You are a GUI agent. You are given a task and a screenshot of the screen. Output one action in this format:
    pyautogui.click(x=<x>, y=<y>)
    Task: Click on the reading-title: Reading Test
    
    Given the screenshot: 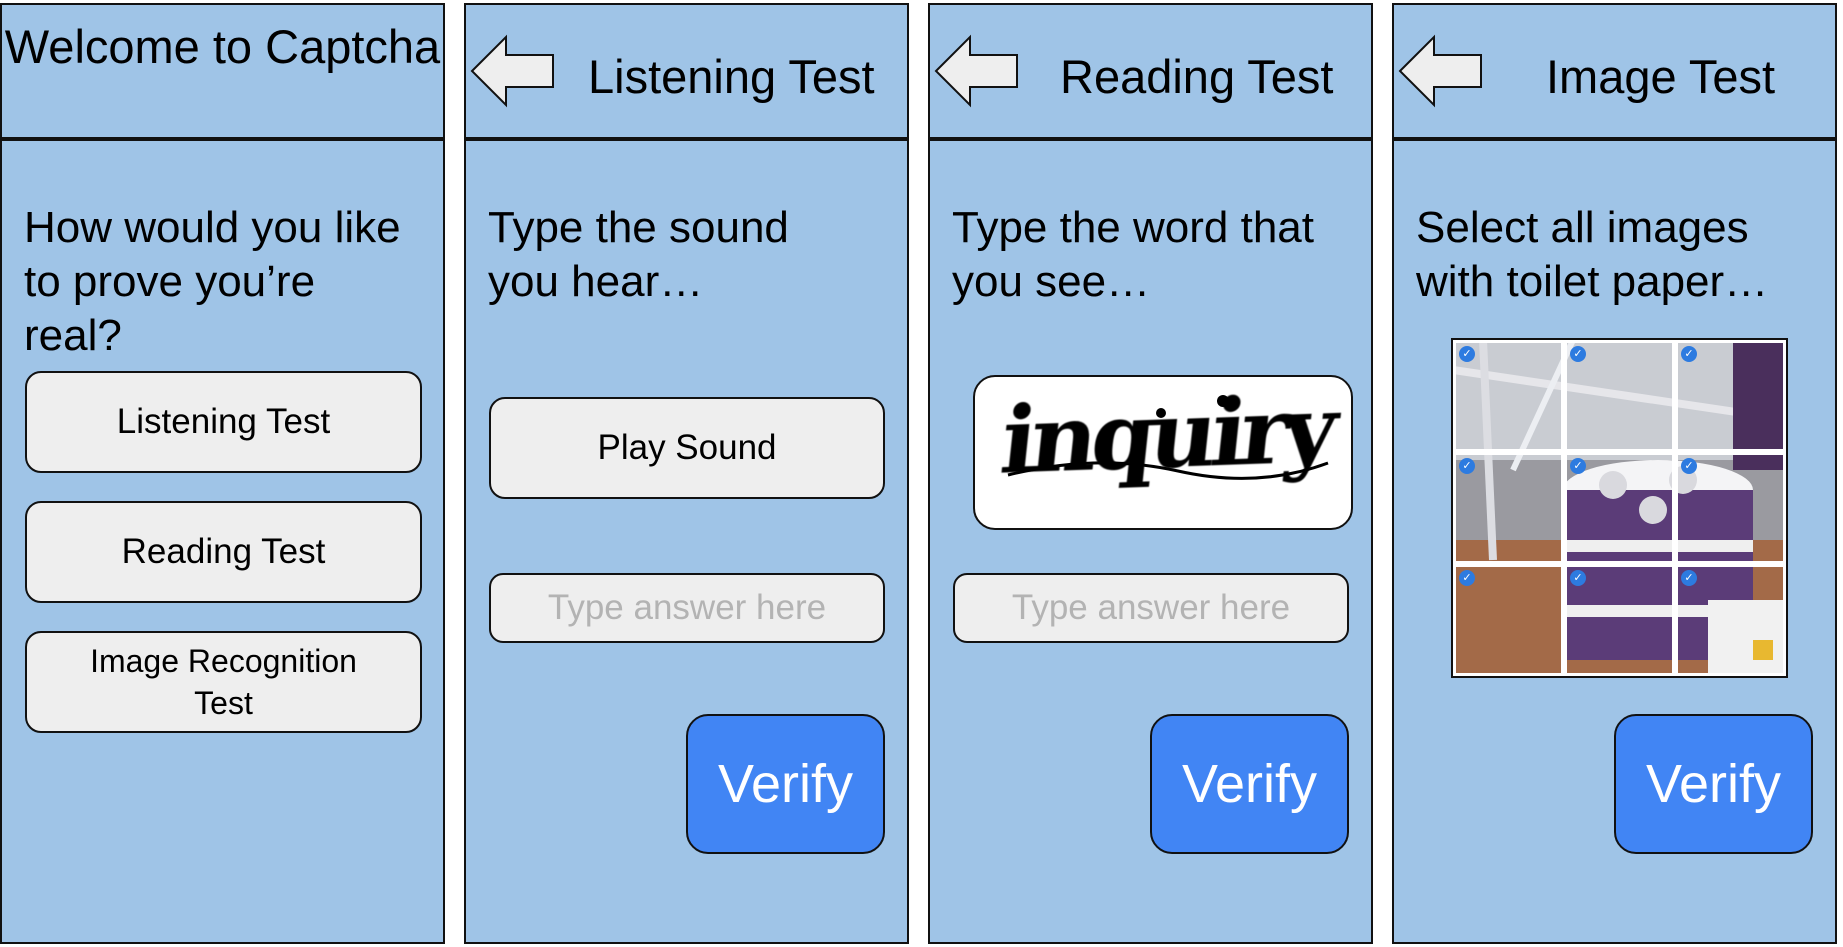 What is the action you would take?
    pyautogui.click(x=1197, y=76)
    